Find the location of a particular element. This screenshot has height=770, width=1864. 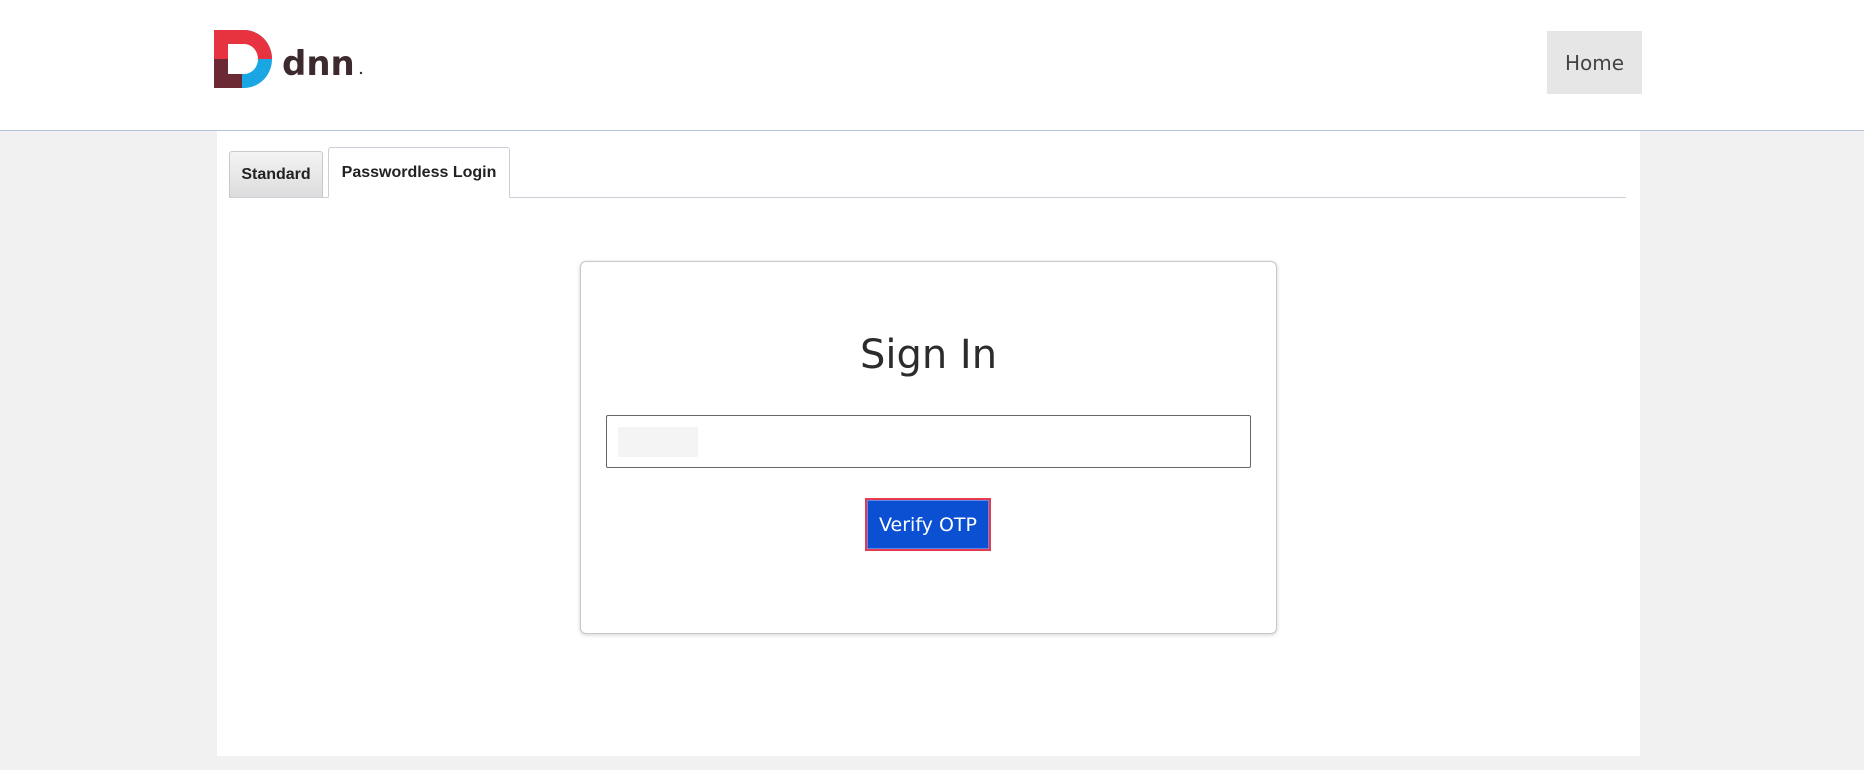

login-tabs: Standard Passwordless Login is located at coordinates (927, 172).